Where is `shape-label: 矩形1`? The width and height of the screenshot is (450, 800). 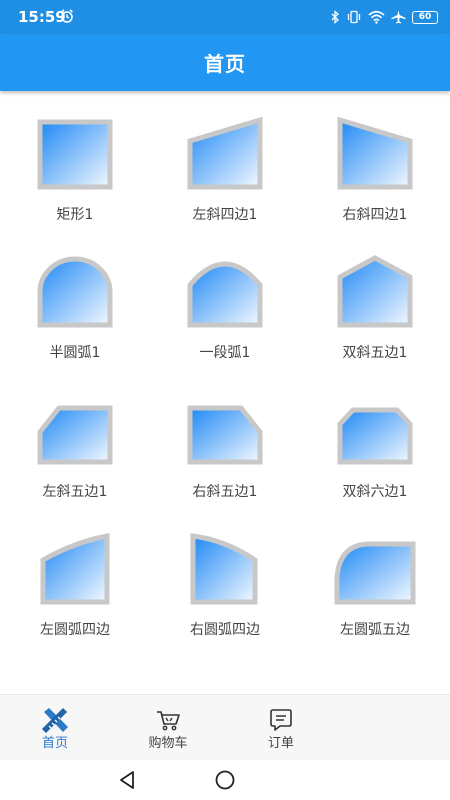 shape-label: 矩形1 is located at coordinates (75, 215).